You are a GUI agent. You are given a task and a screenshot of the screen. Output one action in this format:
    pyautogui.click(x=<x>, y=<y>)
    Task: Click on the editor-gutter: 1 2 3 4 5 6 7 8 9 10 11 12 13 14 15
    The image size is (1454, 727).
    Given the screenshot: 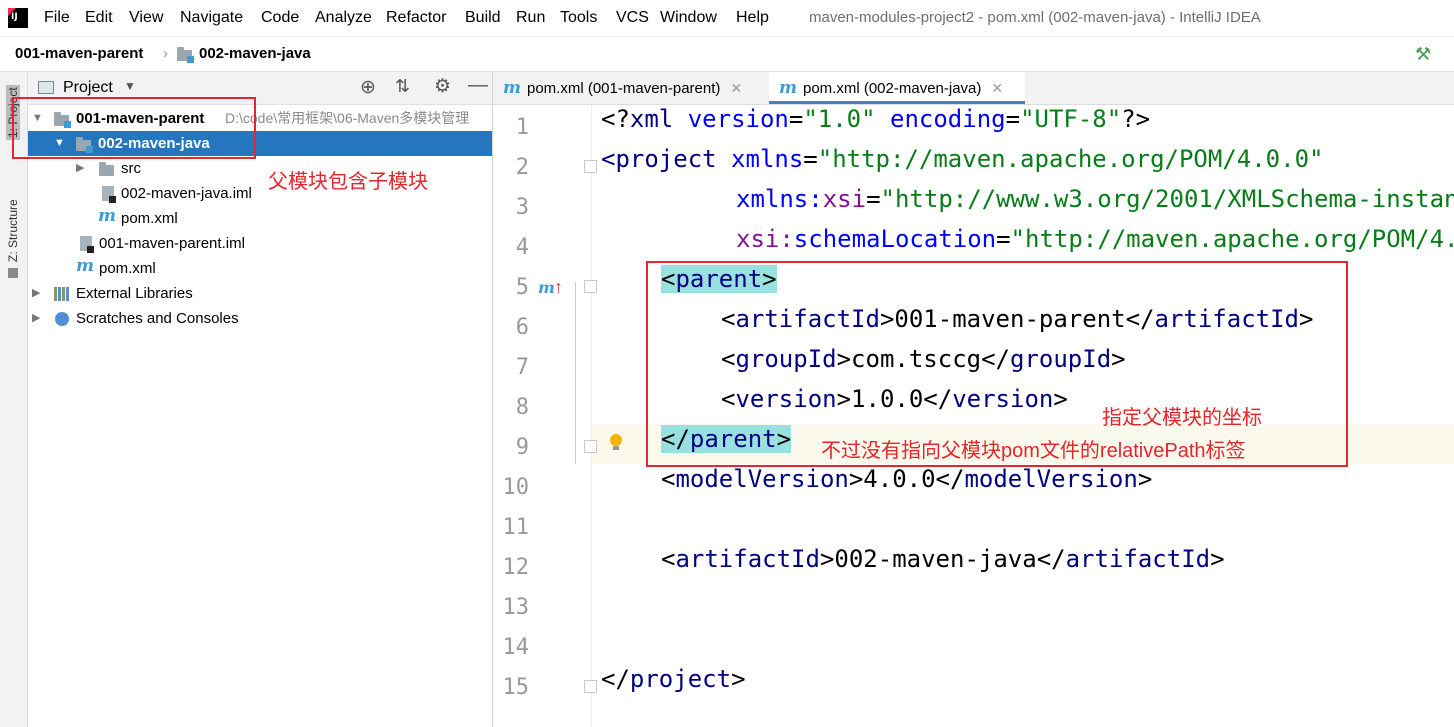 What is the action you would take?
    pyautogui.click(x=542, y=416)
    